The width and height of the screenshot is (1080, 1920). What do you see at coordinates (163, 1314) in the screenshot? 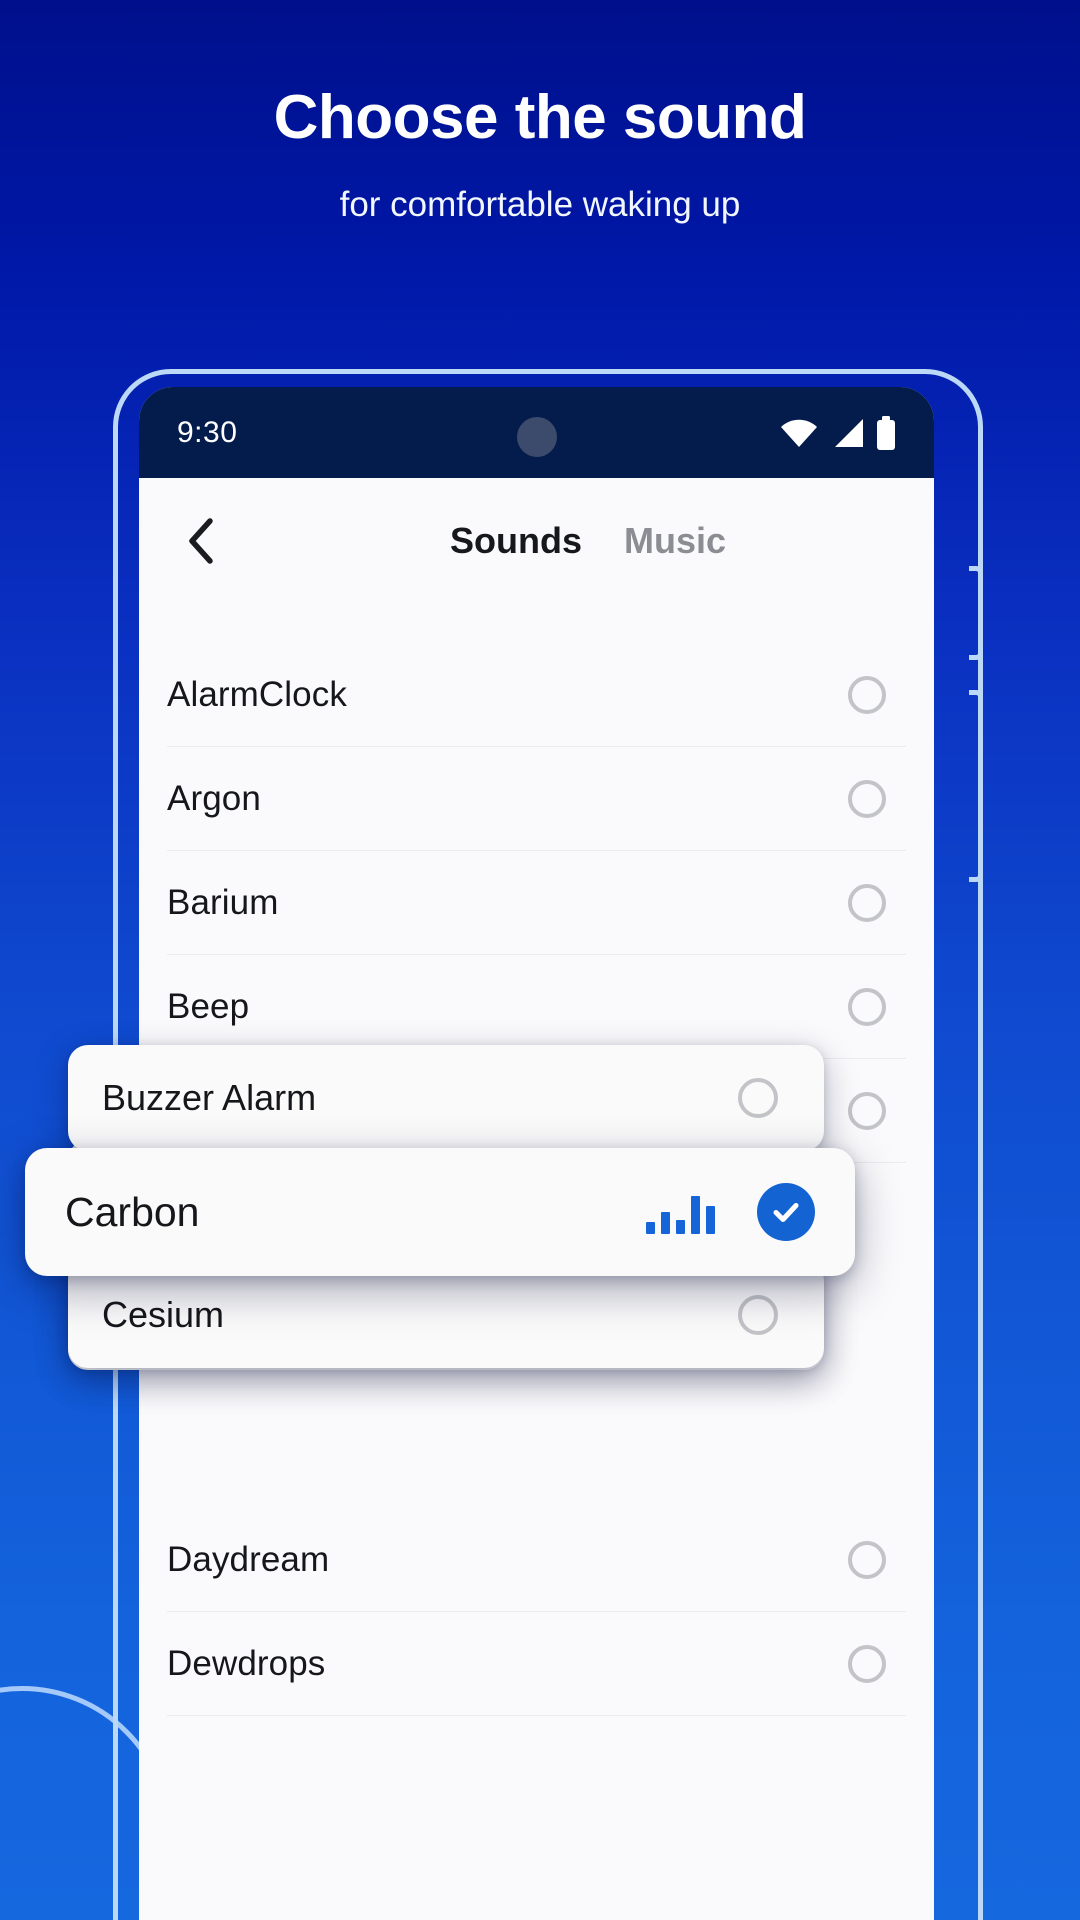
I see `sound-name: Cesium` at bounding box center [163, 1314].